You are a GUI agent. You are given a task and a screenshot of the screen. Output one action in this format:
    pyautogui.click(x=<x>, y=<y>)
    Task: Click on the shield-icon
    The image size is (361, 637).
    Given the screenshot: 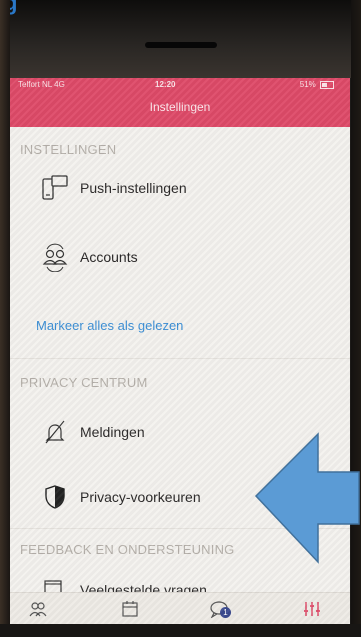 What is the action you would take?
    pyautogui.click(x=55, y=497)
    